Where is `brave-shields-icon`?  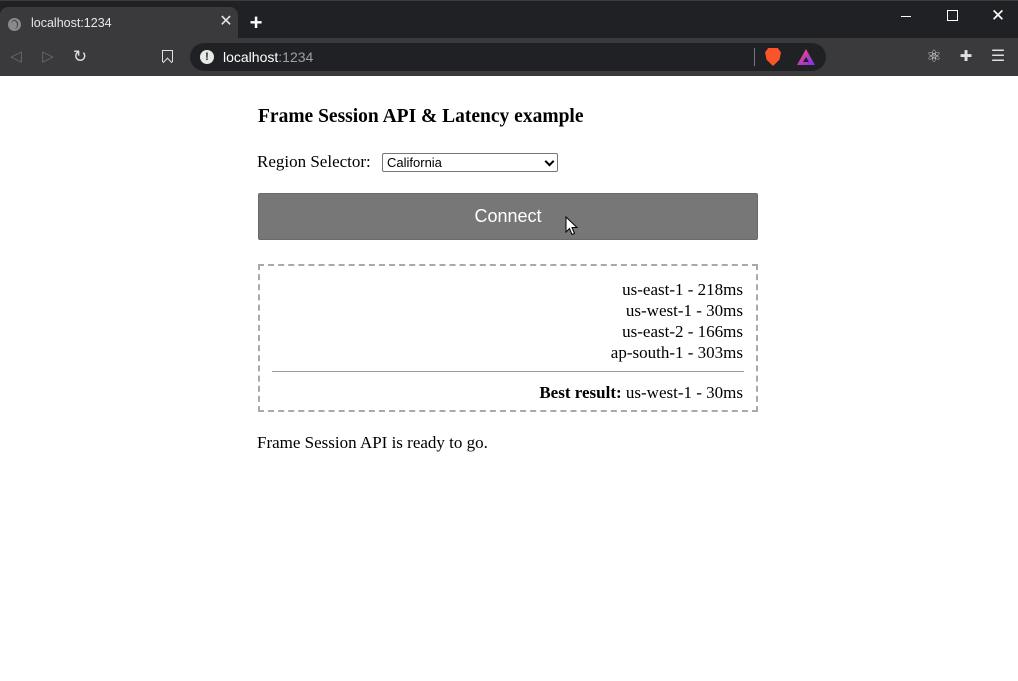
brave-shields-icon is located at coordinates (773, 57).